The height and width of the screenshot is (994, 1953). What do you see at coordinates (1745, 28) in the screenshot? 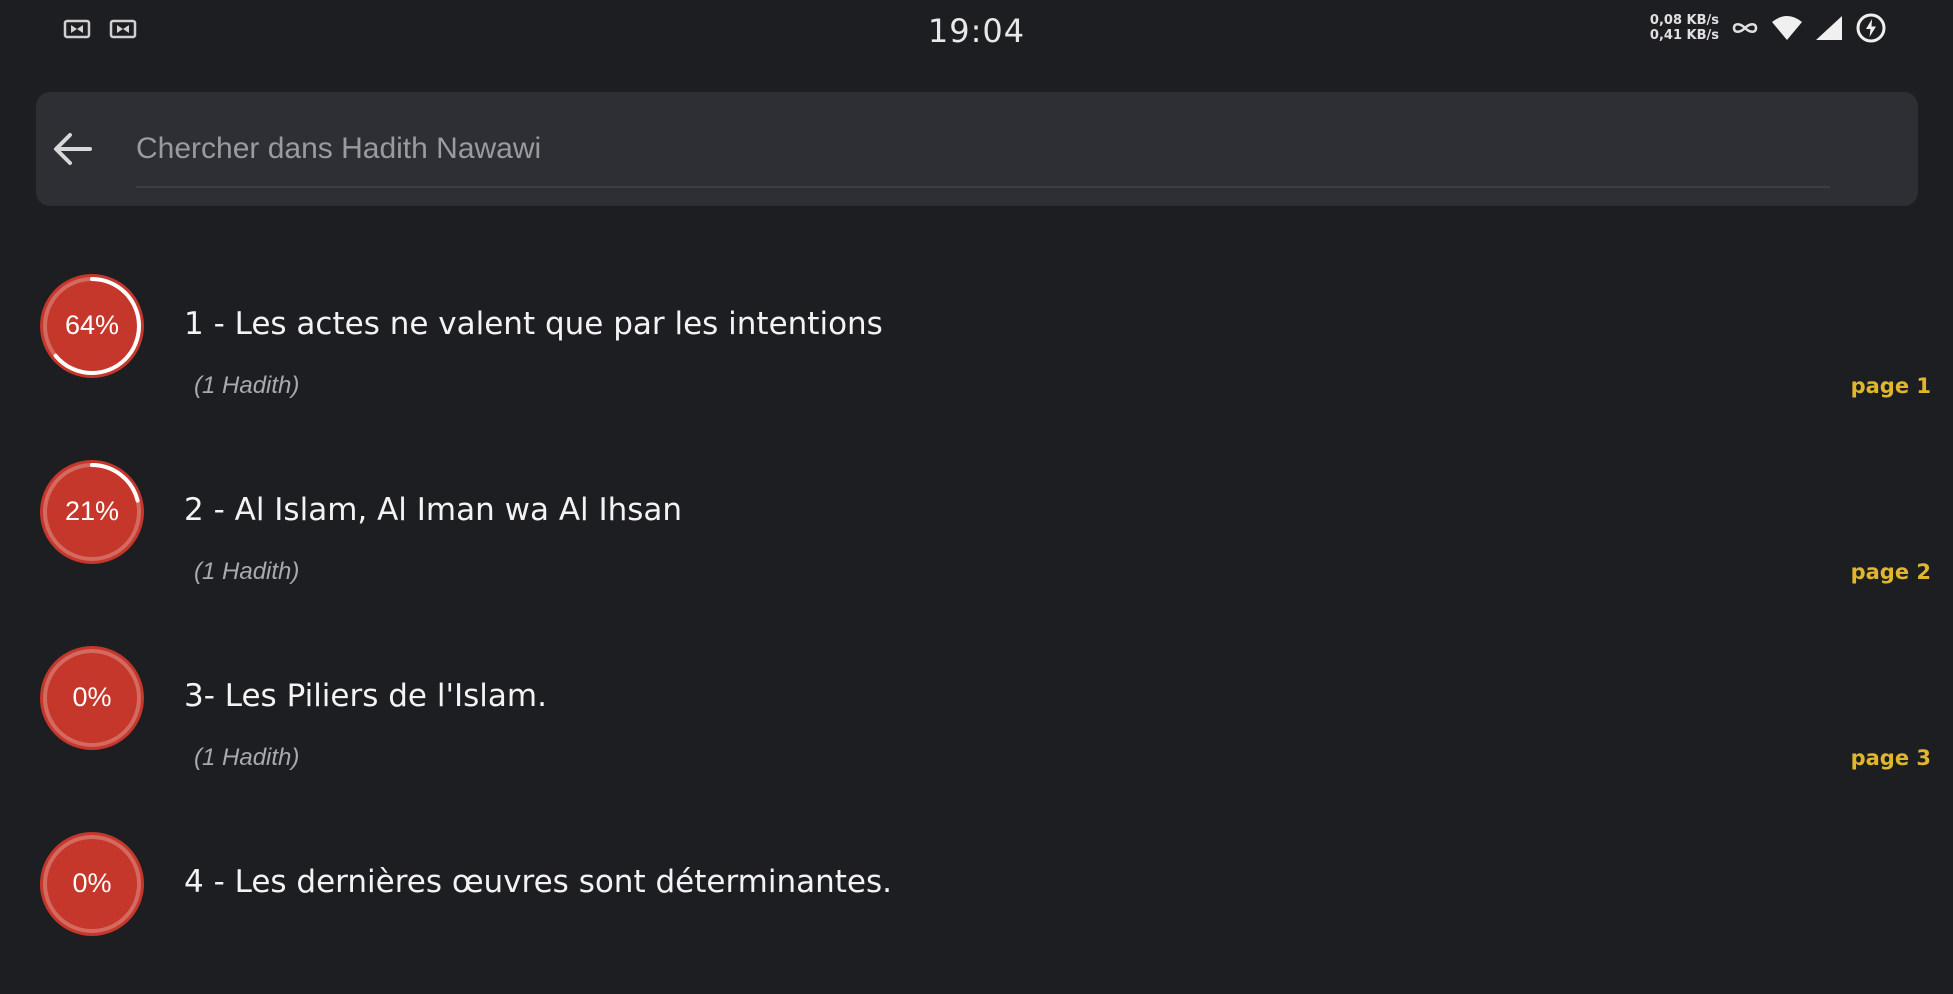
I see `infinity-icon` at bounding box center [1745, 28].